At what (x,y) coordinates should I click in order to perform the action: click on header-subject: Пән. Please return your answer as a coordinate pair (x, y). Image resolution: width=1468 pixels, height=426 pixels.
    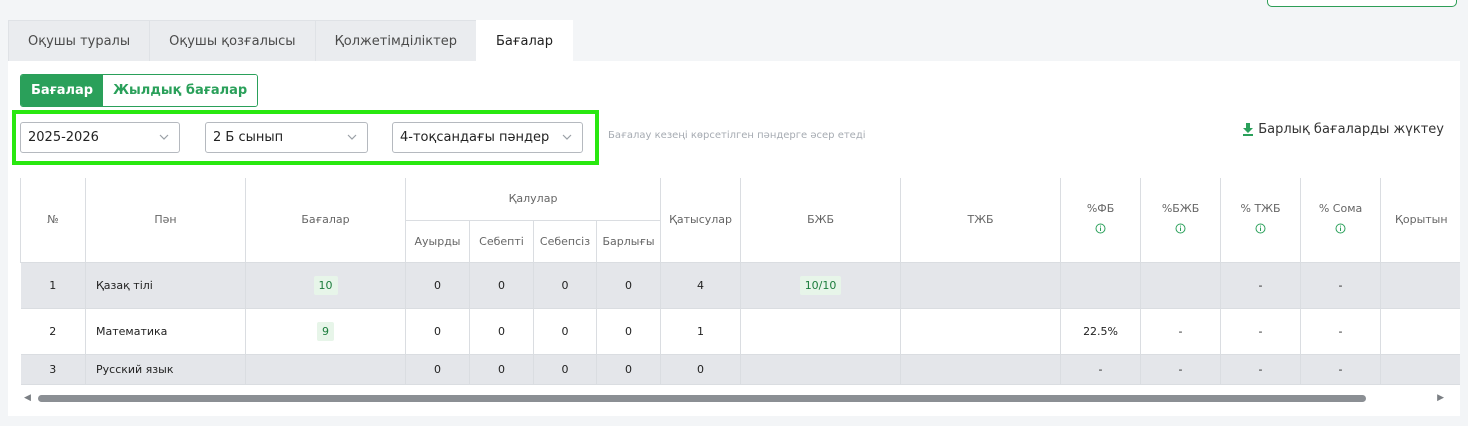
    Looking at the image, I should click on (165, 220).